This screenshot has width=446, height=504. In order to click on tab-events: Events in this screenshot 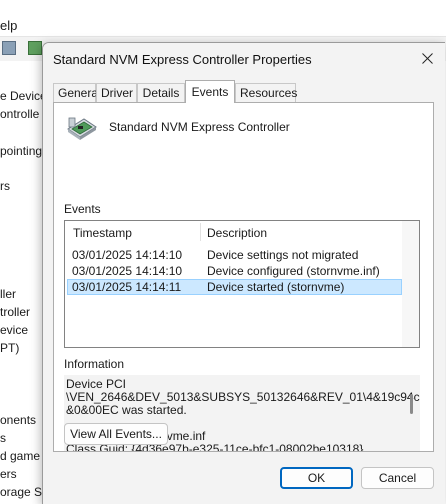, I will do `click(210, 91)`.